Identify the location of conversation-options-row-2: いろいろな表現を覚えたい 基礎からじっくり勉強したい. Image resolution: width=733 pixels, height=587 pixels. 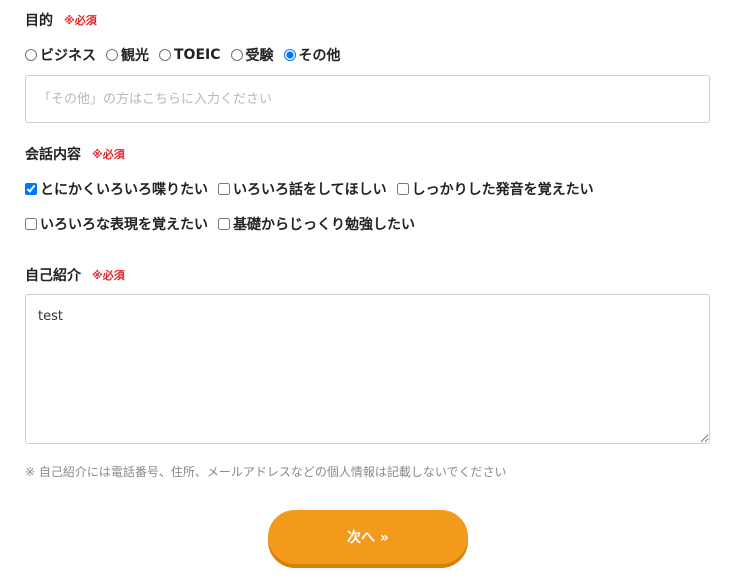
(225, 224).